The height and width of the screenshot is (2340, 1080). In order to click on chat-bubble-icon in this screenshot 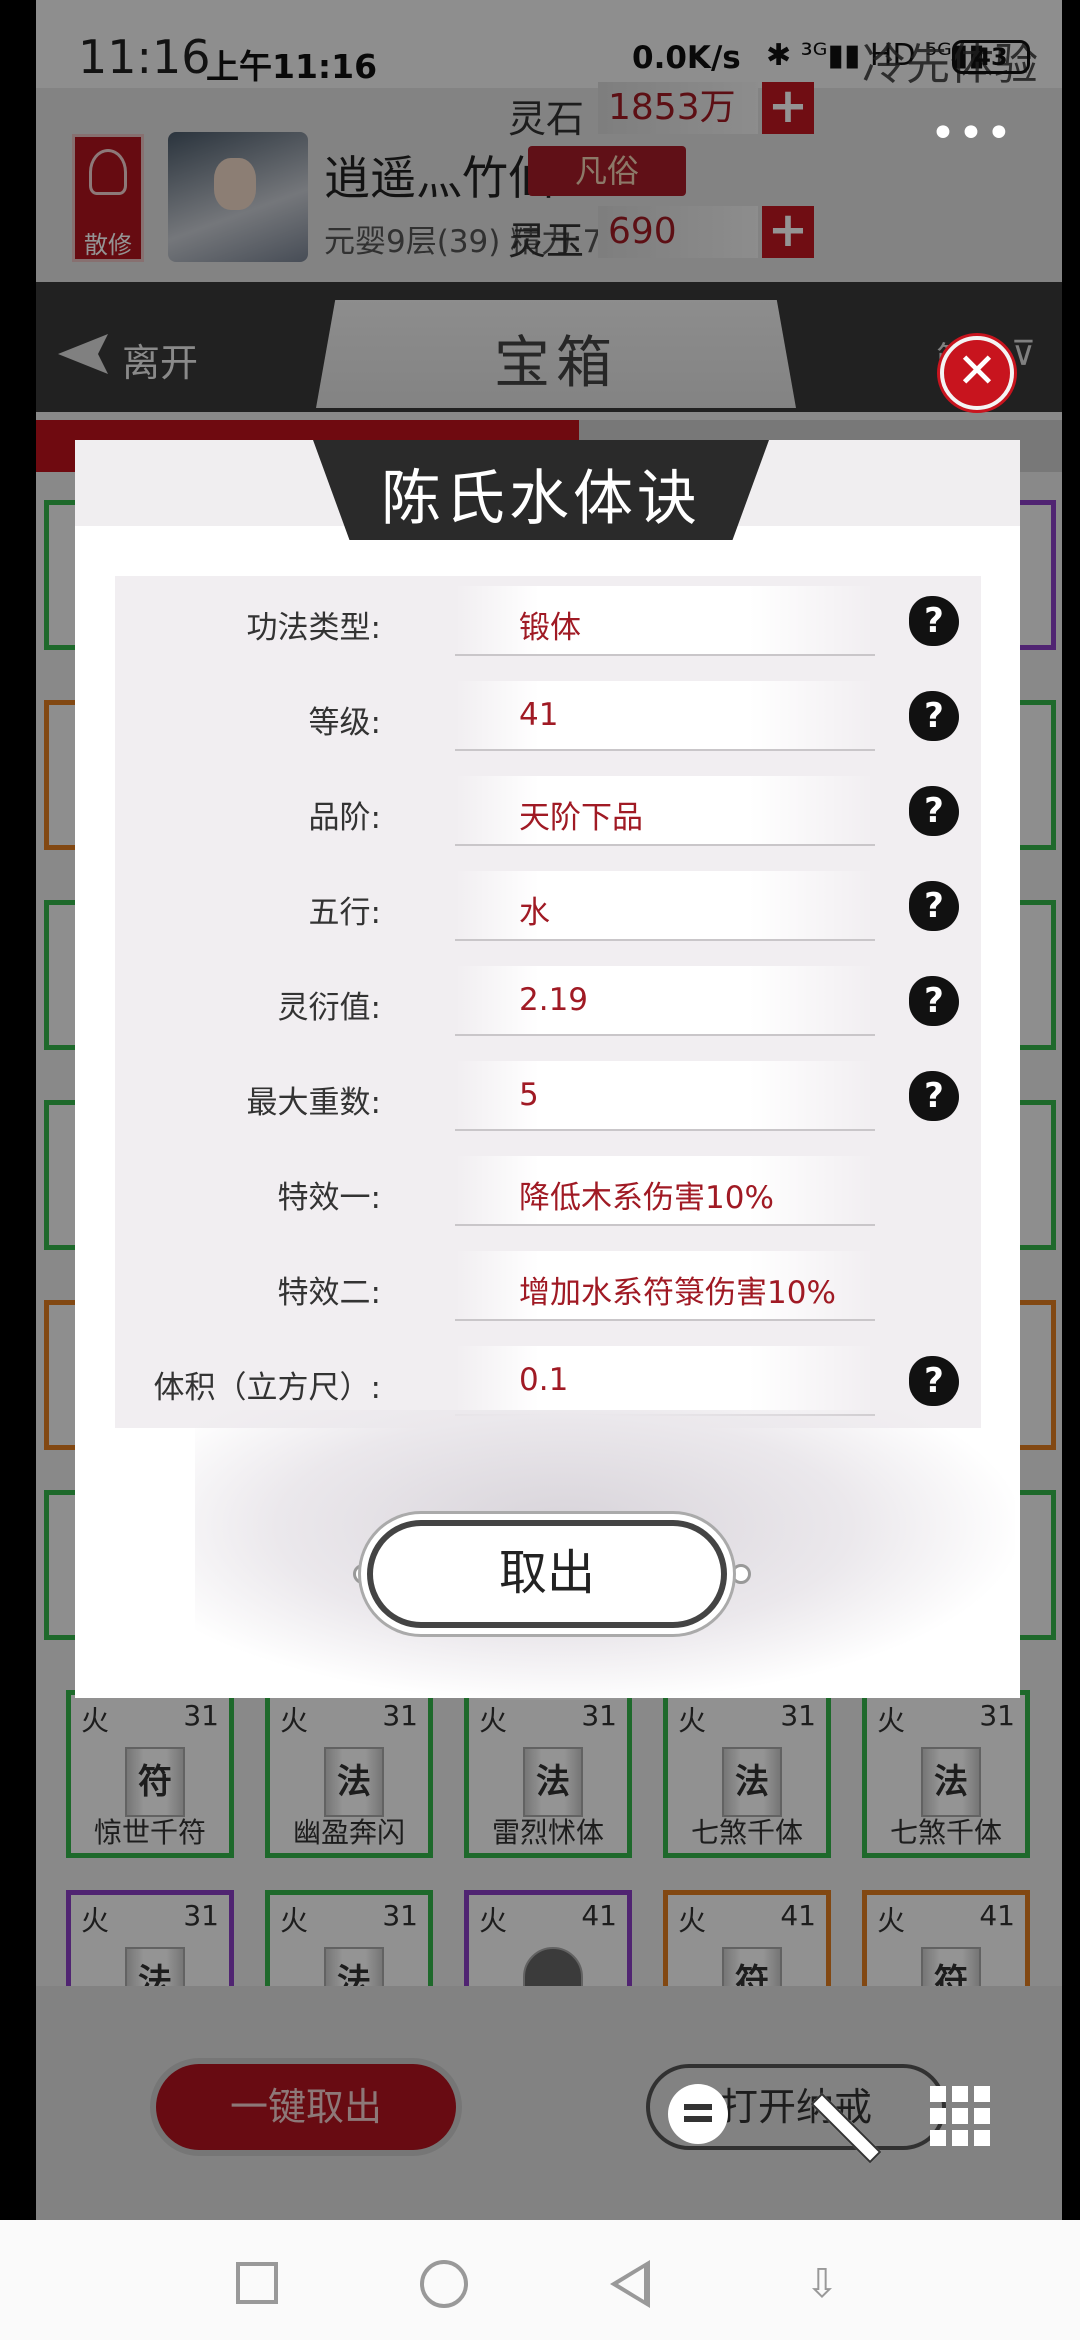, I will do `click(698, 2114)`.